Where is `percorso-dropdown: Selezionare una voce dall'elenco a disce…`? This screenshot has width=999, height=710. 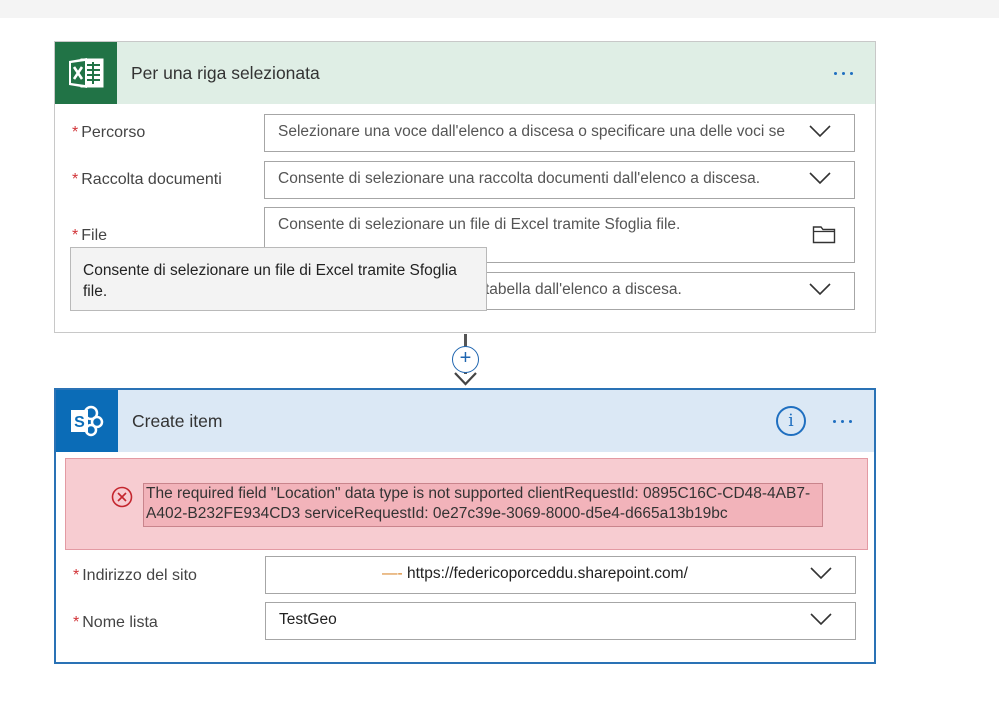
percorso-dropdown: Selezionare una voce dall'elenco a disce… is located at coordinates (559, 133).